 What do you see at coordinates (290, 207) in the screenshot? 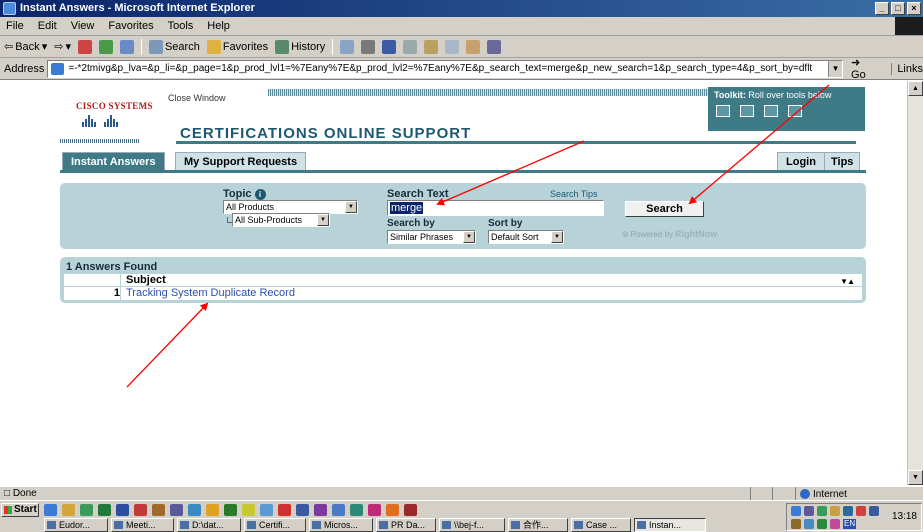
I see `product-select: All Products ▼` at bounding box center [290, 207].